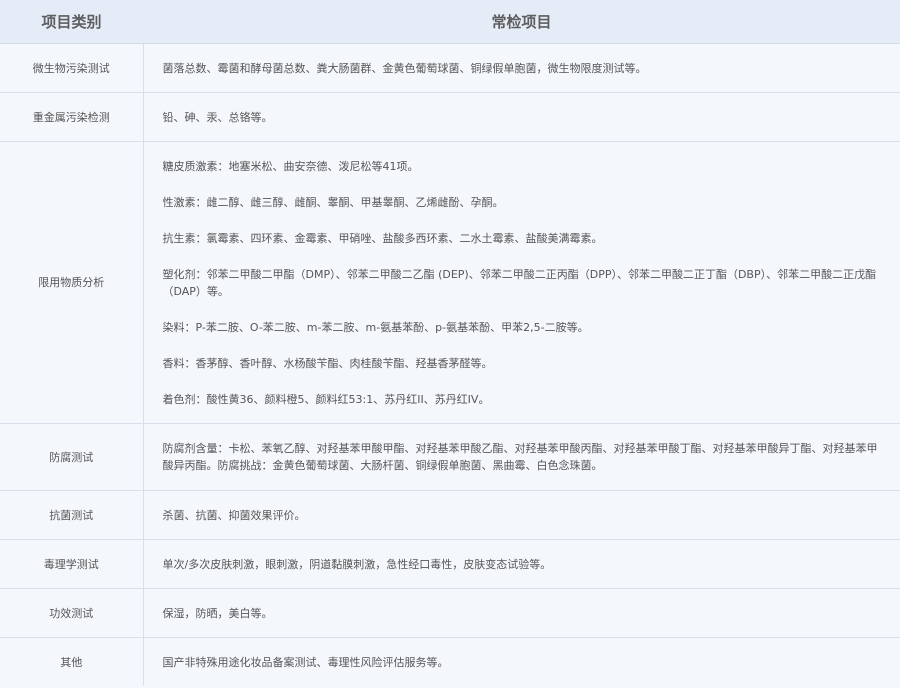 This screenshot has width=900, height=688. I want to click on content-paragraph: 糖皮质激素：地塞米松、曲安奈德、泼尼松等41项。, so click(290, 166).